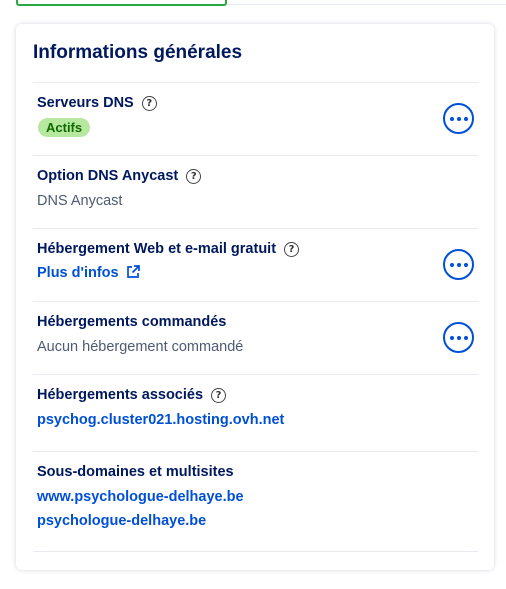 Image resolution: width=506 pixels, height=589 pixels. What do you see at coordinates (80, 201) in the screenshot?
I see `anycast-value: DNS Anycast` at bounding box center [80, 201].